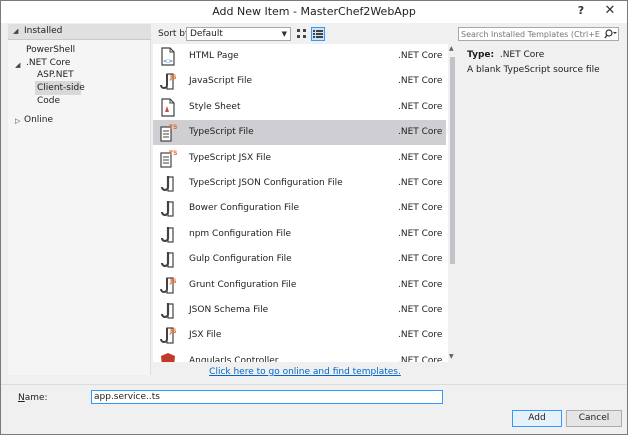 This screenshot has height=435, width=628. Describe the element at coordinates (299, 56) in the screenshot. I see `template-row: <> HTML Page .NET Core` at that location.